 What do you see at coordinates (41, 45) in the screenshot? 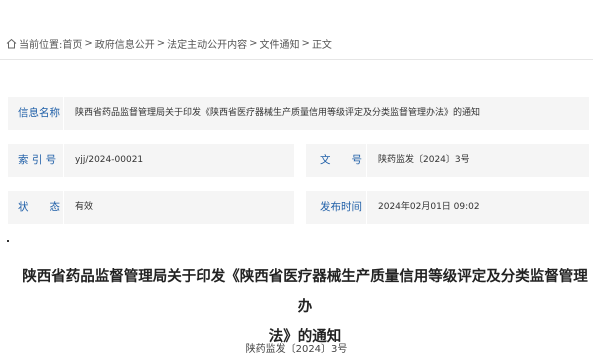
I see `breadcrumb-prefix: 当前位置:` at bounding box center [41, 45].